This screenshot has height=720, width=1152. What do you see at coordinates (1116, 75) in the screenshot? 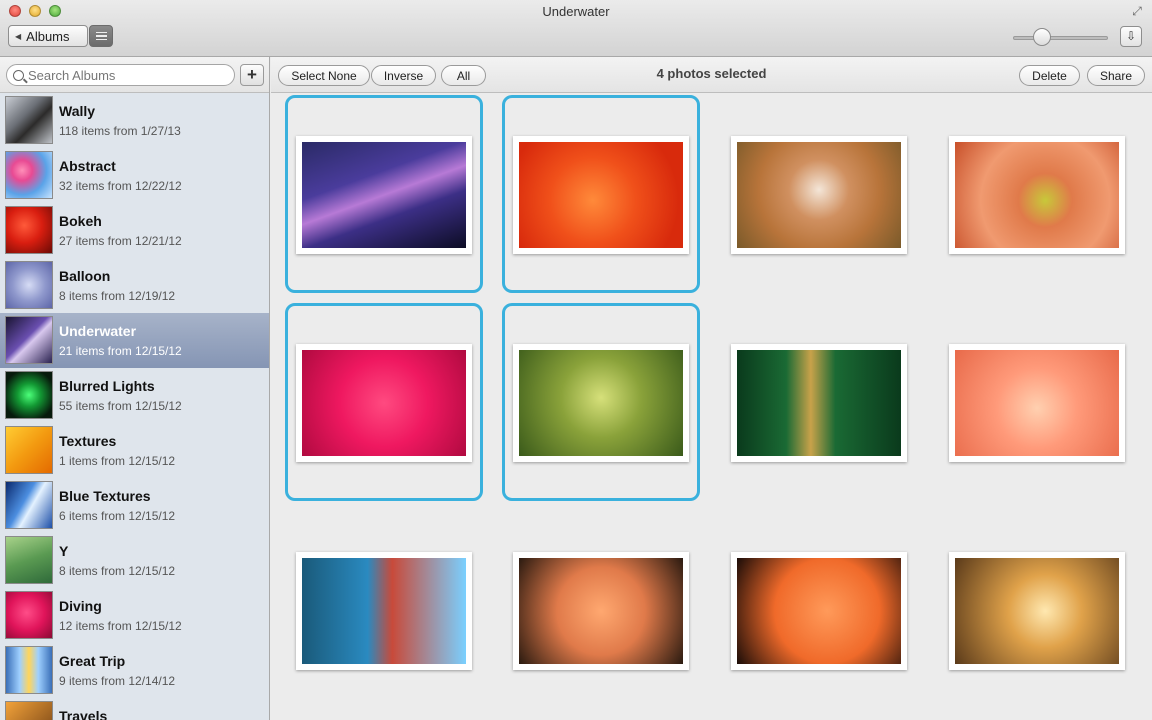
I see `share-button: Share` at bounding box center [1116, 75].